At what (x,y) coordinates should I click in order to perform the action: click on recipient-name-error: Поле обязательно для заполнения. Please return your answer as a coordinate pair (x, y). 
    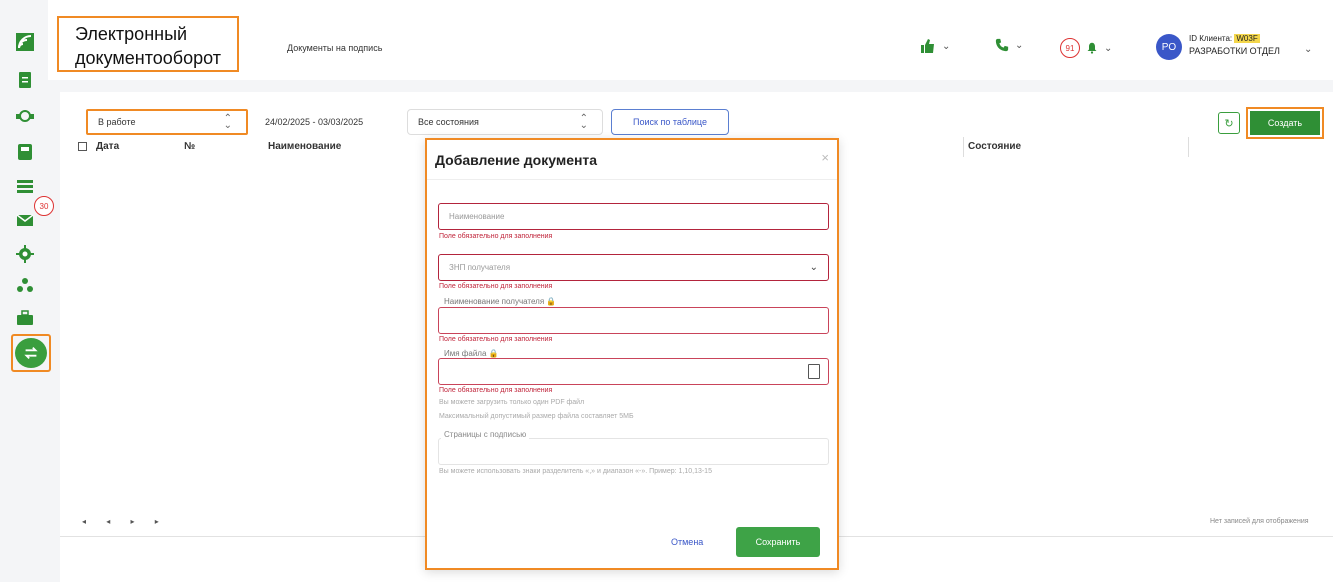
    Looking at the image, I should click on (496, 339).